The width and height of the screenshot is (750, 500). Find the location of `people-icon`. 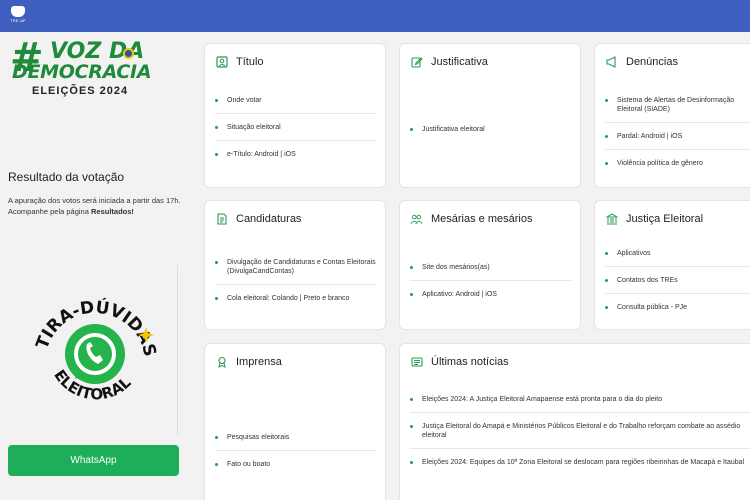

people-icon is located at coordinates (416, 219).